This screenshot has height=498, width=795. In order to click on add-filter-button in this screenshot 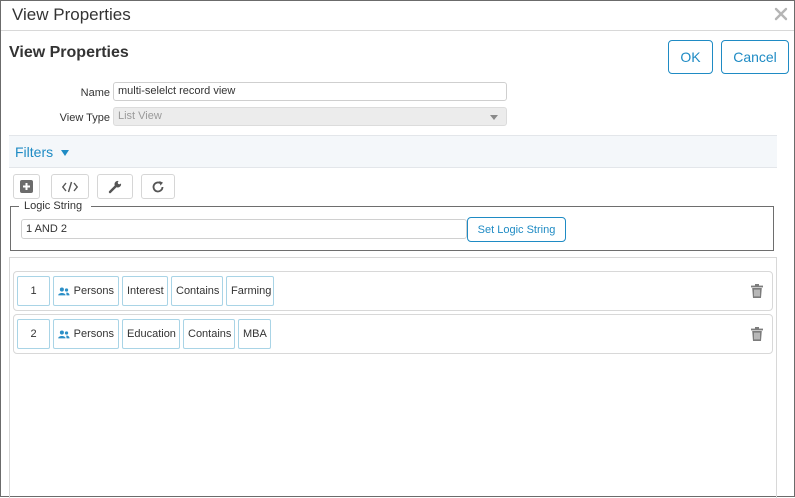, I will do `click(26, 186)`.